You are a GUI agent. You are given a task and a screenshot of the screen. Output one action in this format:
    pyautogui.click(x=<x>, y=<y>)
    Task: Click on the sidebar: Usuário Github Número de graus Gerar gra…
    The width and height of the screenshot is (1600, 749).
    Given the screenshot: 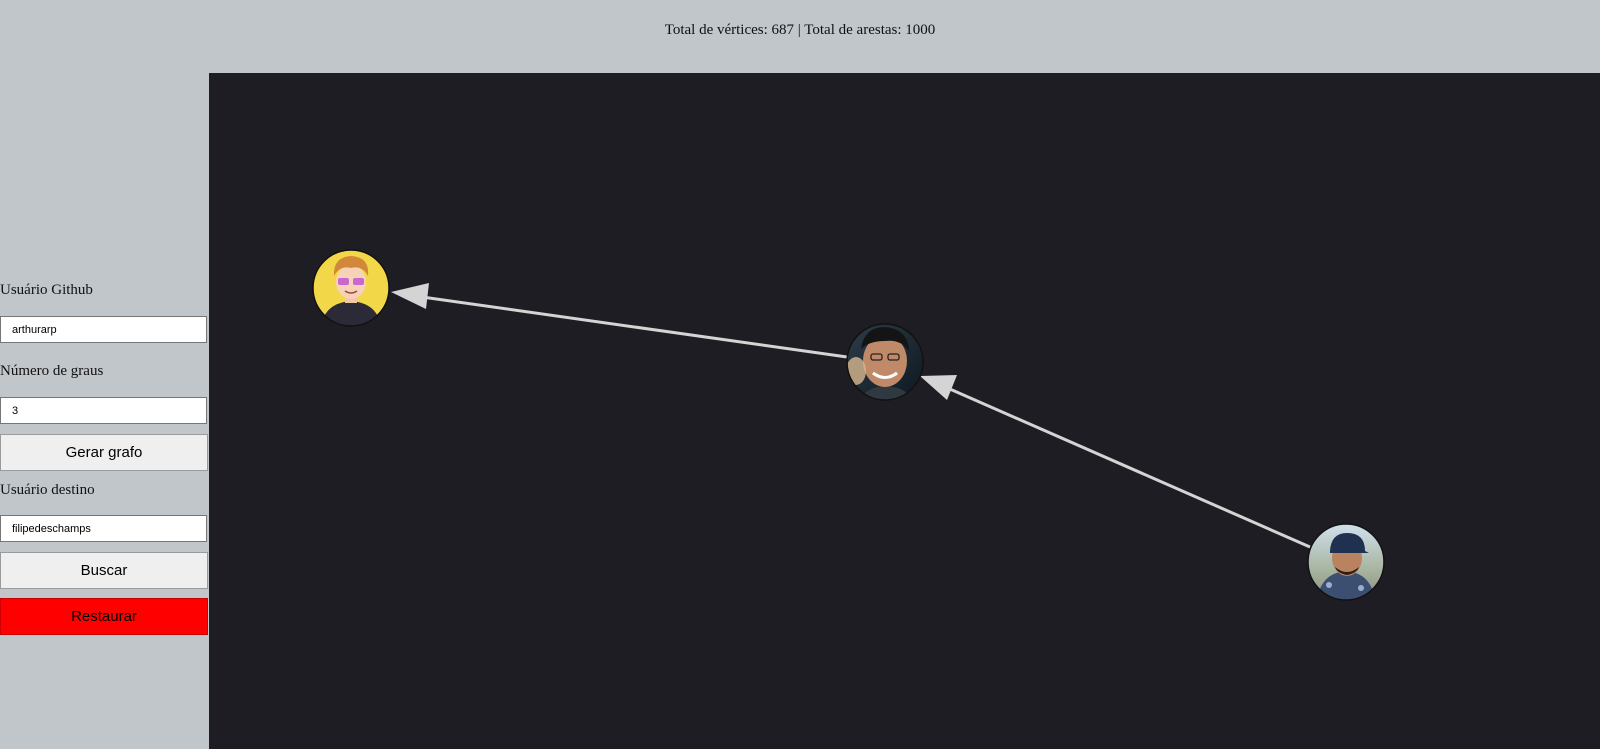 What is the action you would take?
    pyautogui.click(x=104, y=411)
    